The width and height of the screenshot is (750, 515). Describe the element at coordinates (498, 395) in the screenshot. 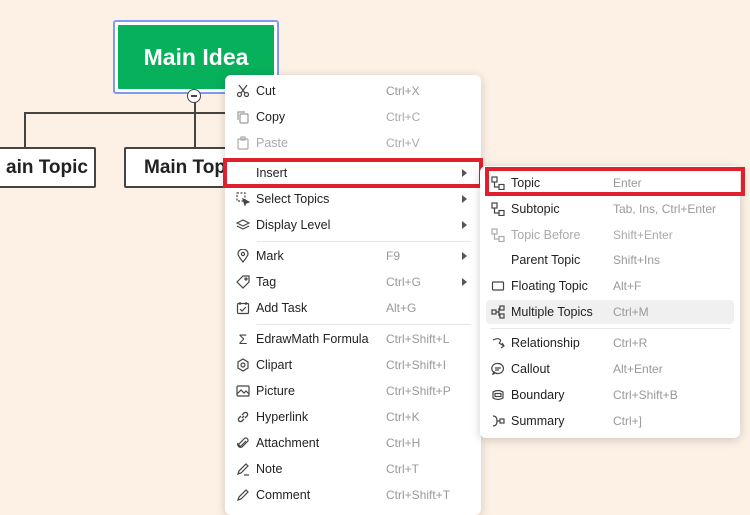

I see `boundary-icon` at that location.